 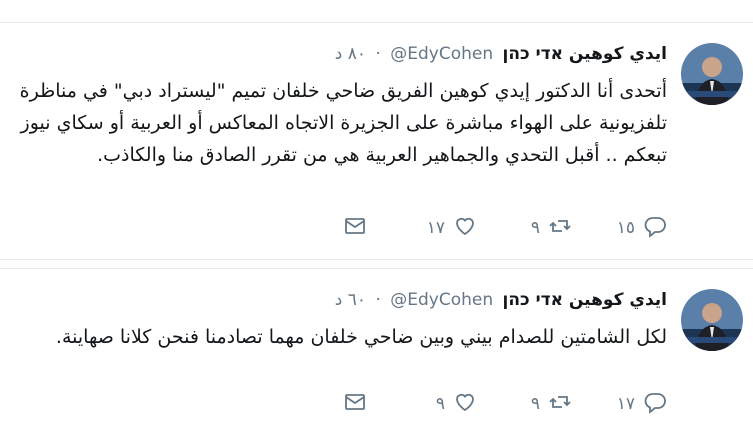 I want to click on tweet-time: ٦٠ د, so click(x=350, y=300).